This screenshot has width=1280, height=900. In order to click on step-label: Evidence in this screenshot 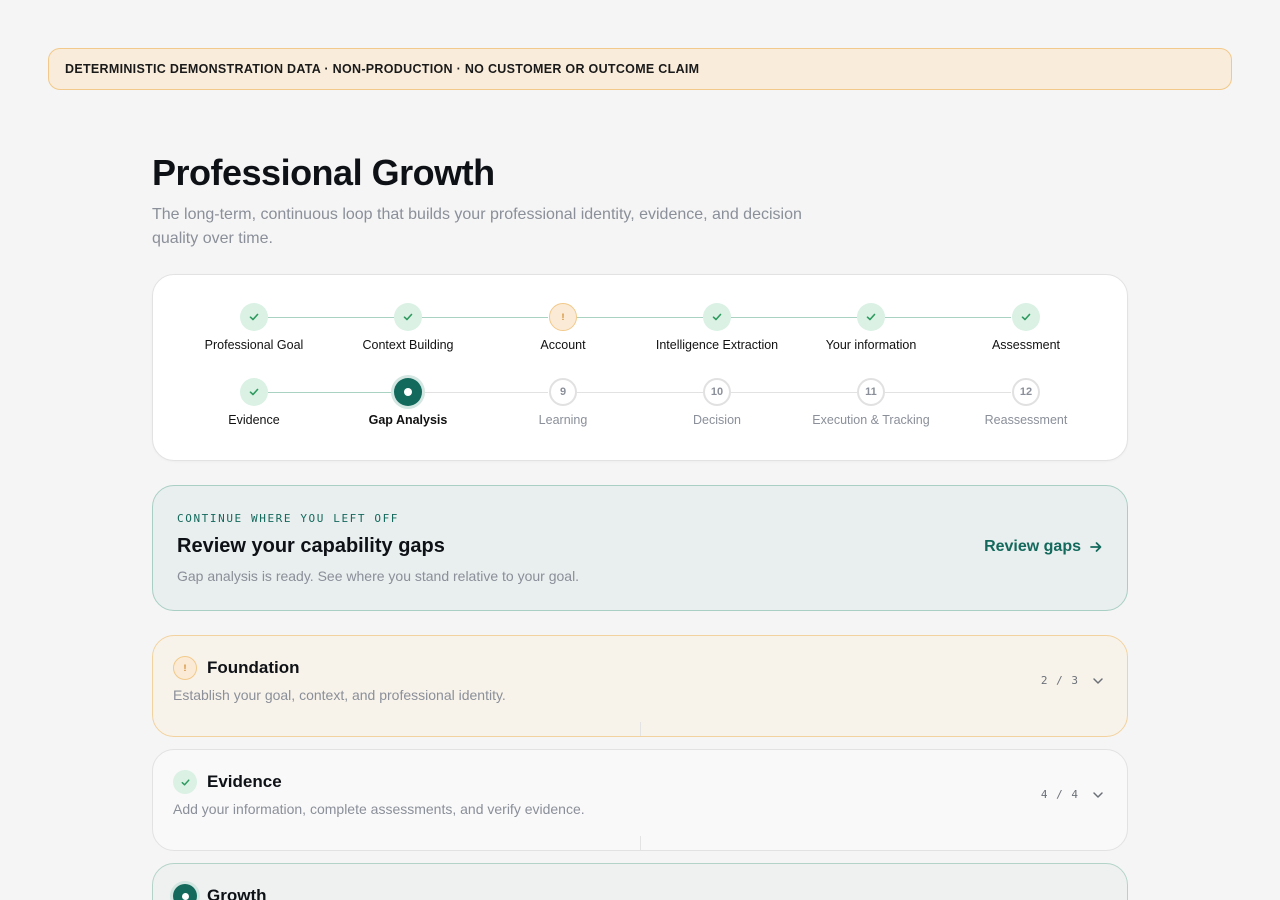, I will do `click(254, 420)`.